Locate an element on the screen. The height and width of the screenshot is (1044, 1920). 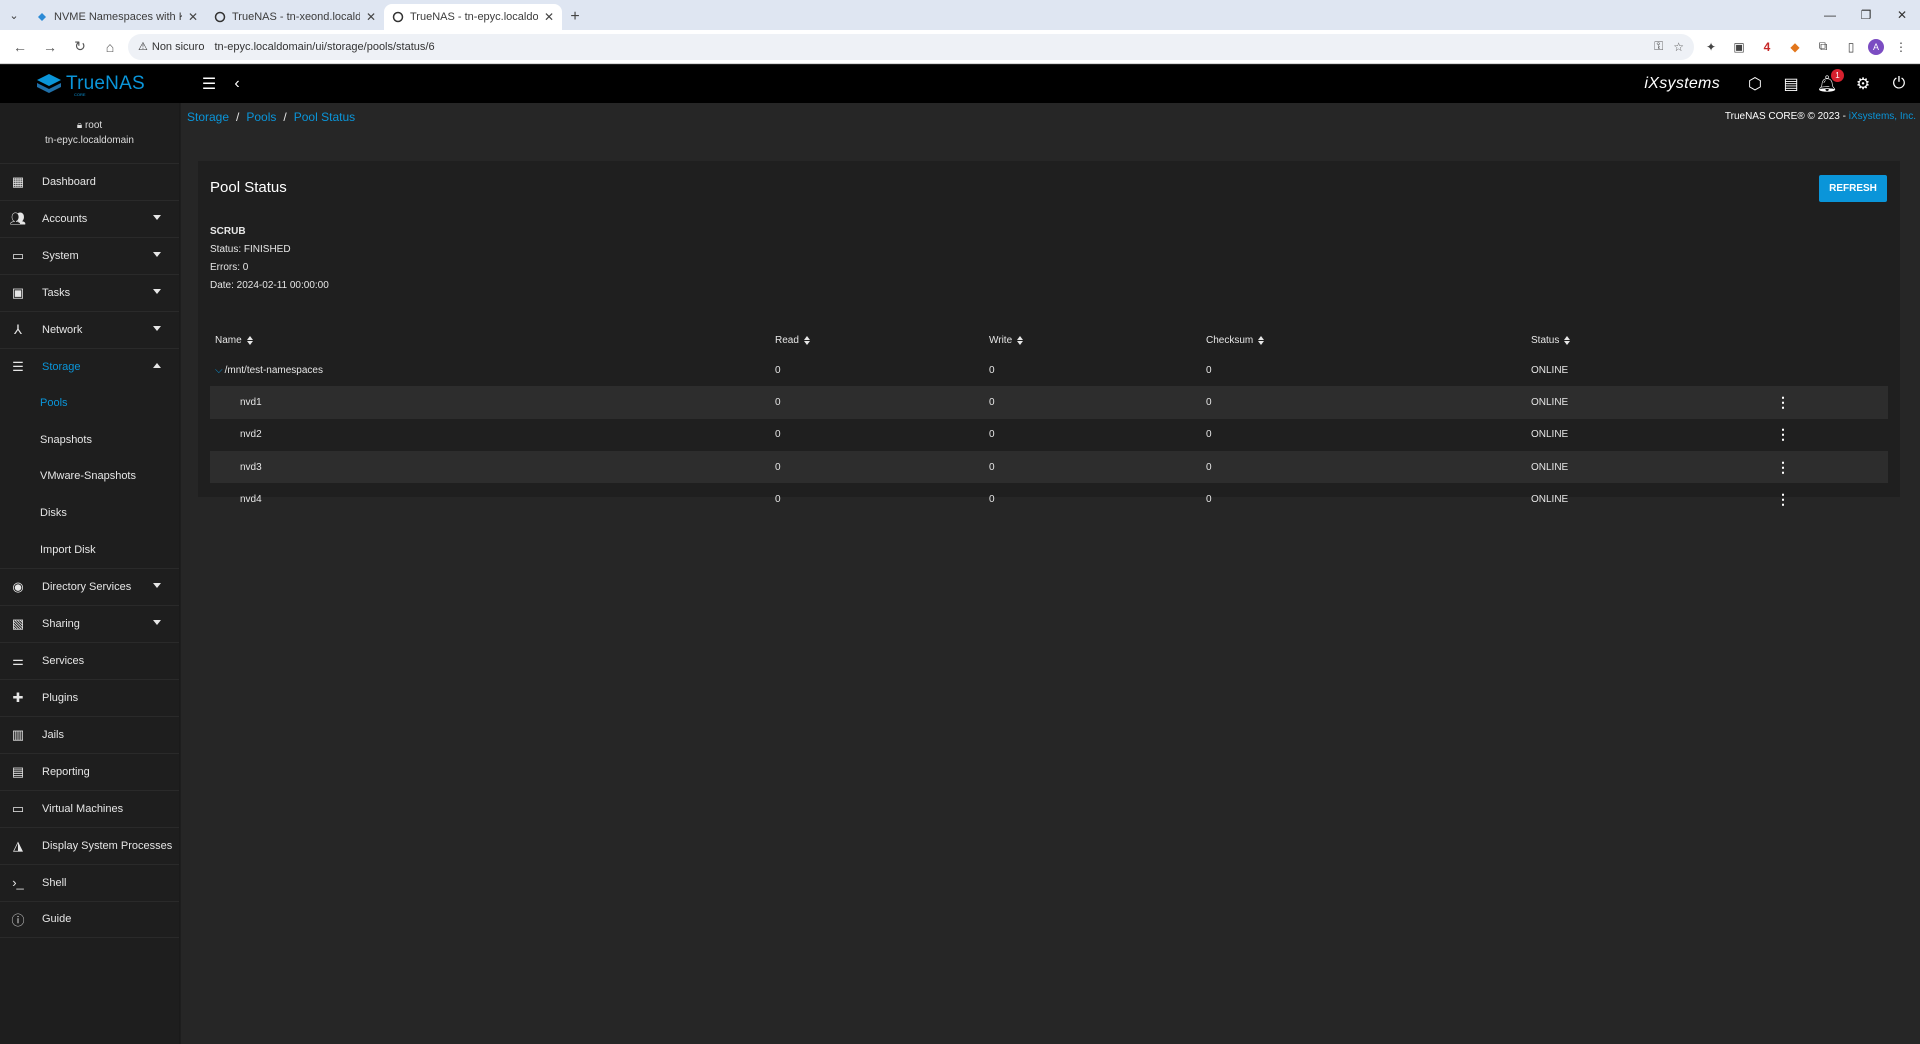
truenas-logo: TrueNAS is located at coordinates (90, 84).